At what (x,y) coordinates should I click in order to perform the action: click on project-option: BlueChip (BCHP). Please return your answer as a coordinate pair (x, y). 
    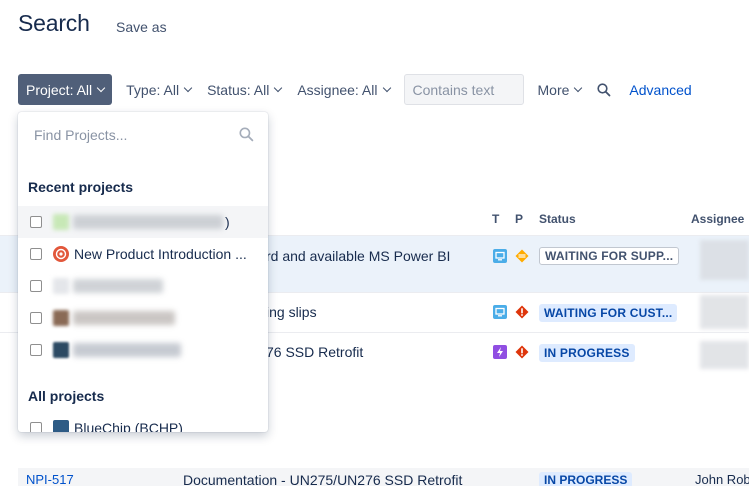
    Looking at the image, I should click on (143, 422).